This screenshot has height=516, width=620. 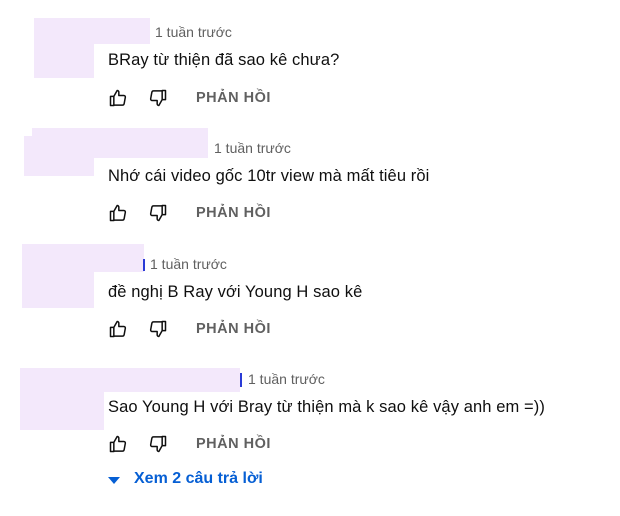 I want to click on comment-text: BRay từ thiện đã sao kê chưa?, so click(x=224, y=60).